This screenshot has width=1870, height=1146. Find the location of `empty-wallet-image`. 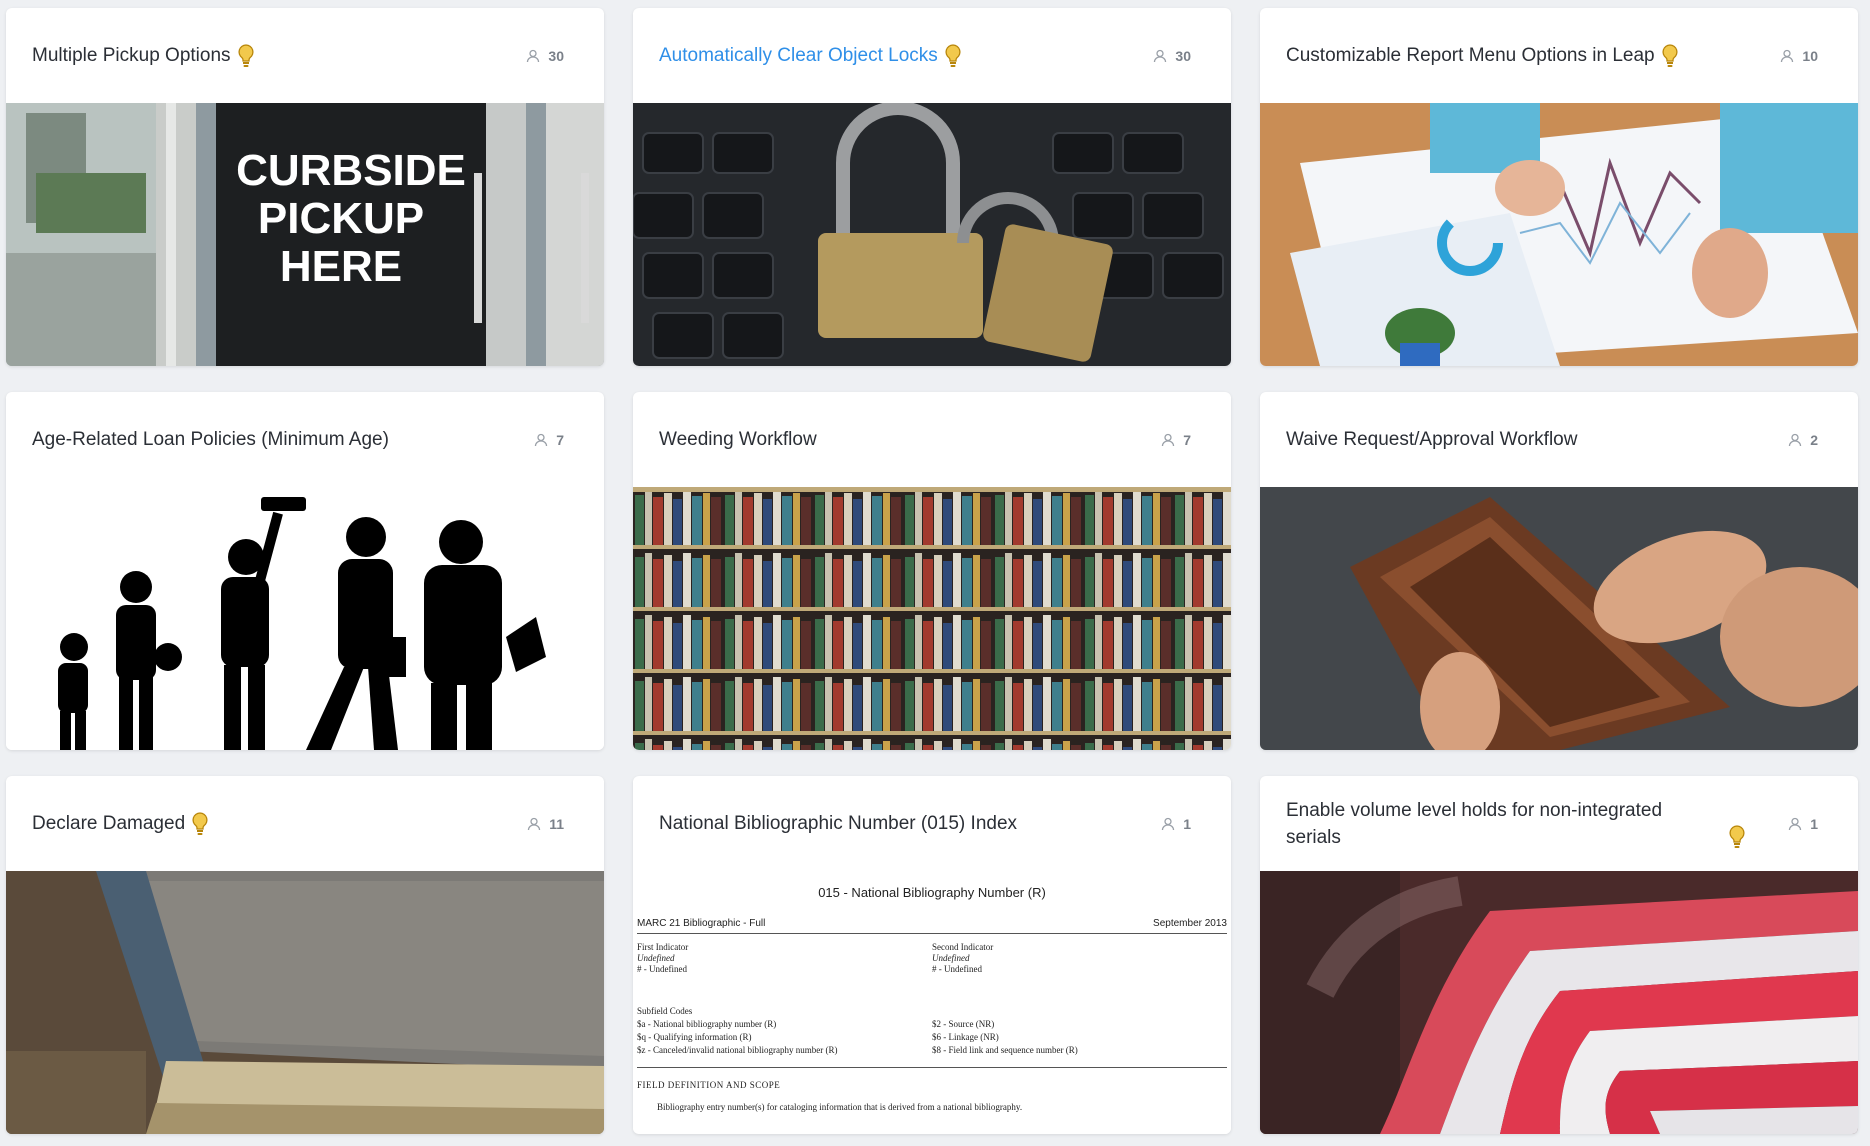

empty-wallet-image is located at coordinates (1559, 618).